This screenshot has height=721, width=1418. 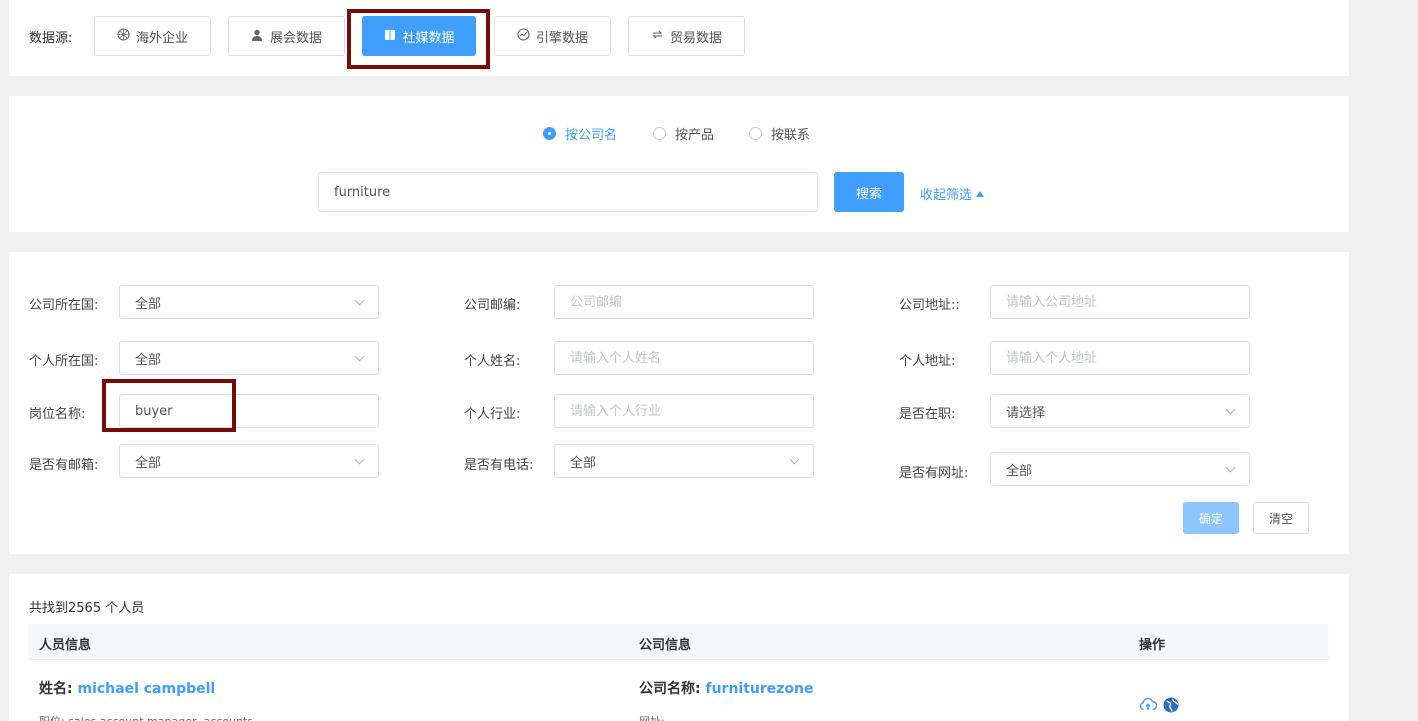 What do you see at coordinates (148, 463) in the screenshot?
I see `has-email-value: 全部` at bounding box center [148, 463].